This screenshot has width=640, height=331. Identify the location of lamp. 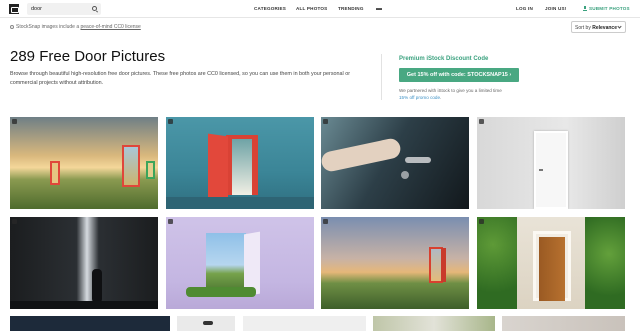
(208, 323).